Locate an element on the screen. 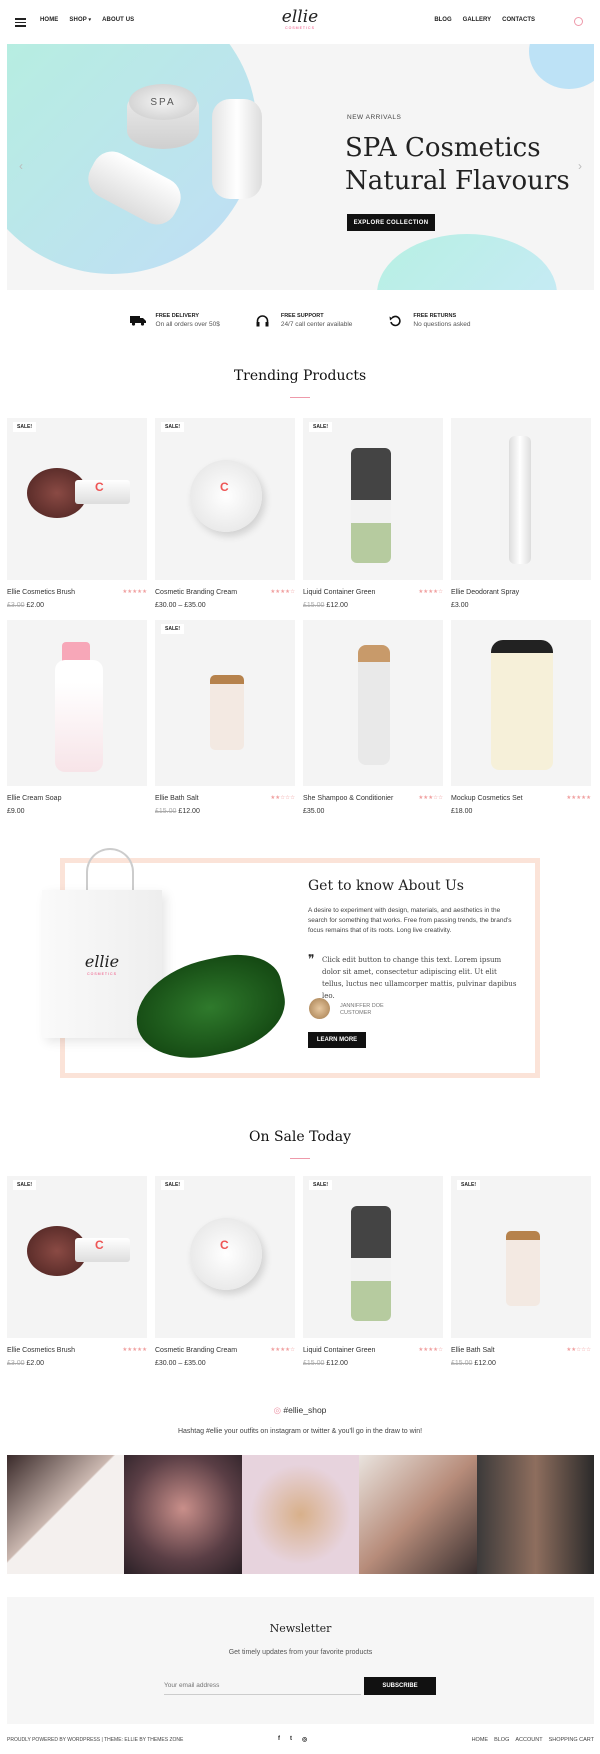 The width and height of the screenshot is (600, 1754). facebook-icon: f is located at coordinates (279, 1739).